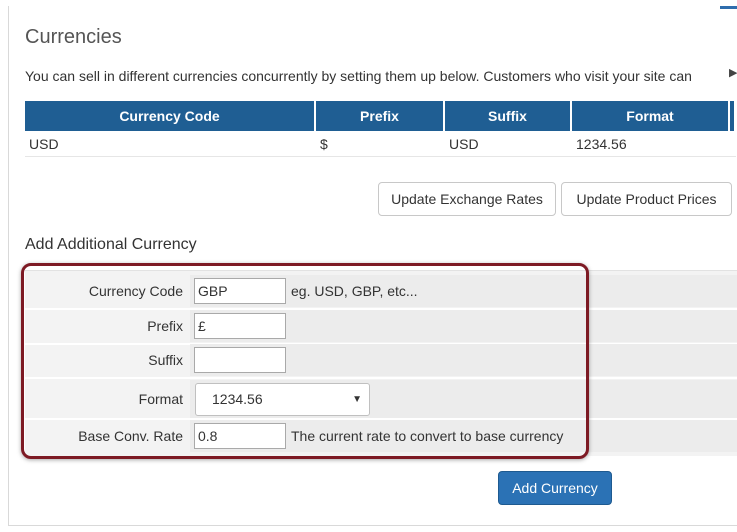 This screenshot has height=532, width=737. Describe the element at coordinates (508, 116) in the screenshot. I see `column-header-suffix: Suffix` at that location.